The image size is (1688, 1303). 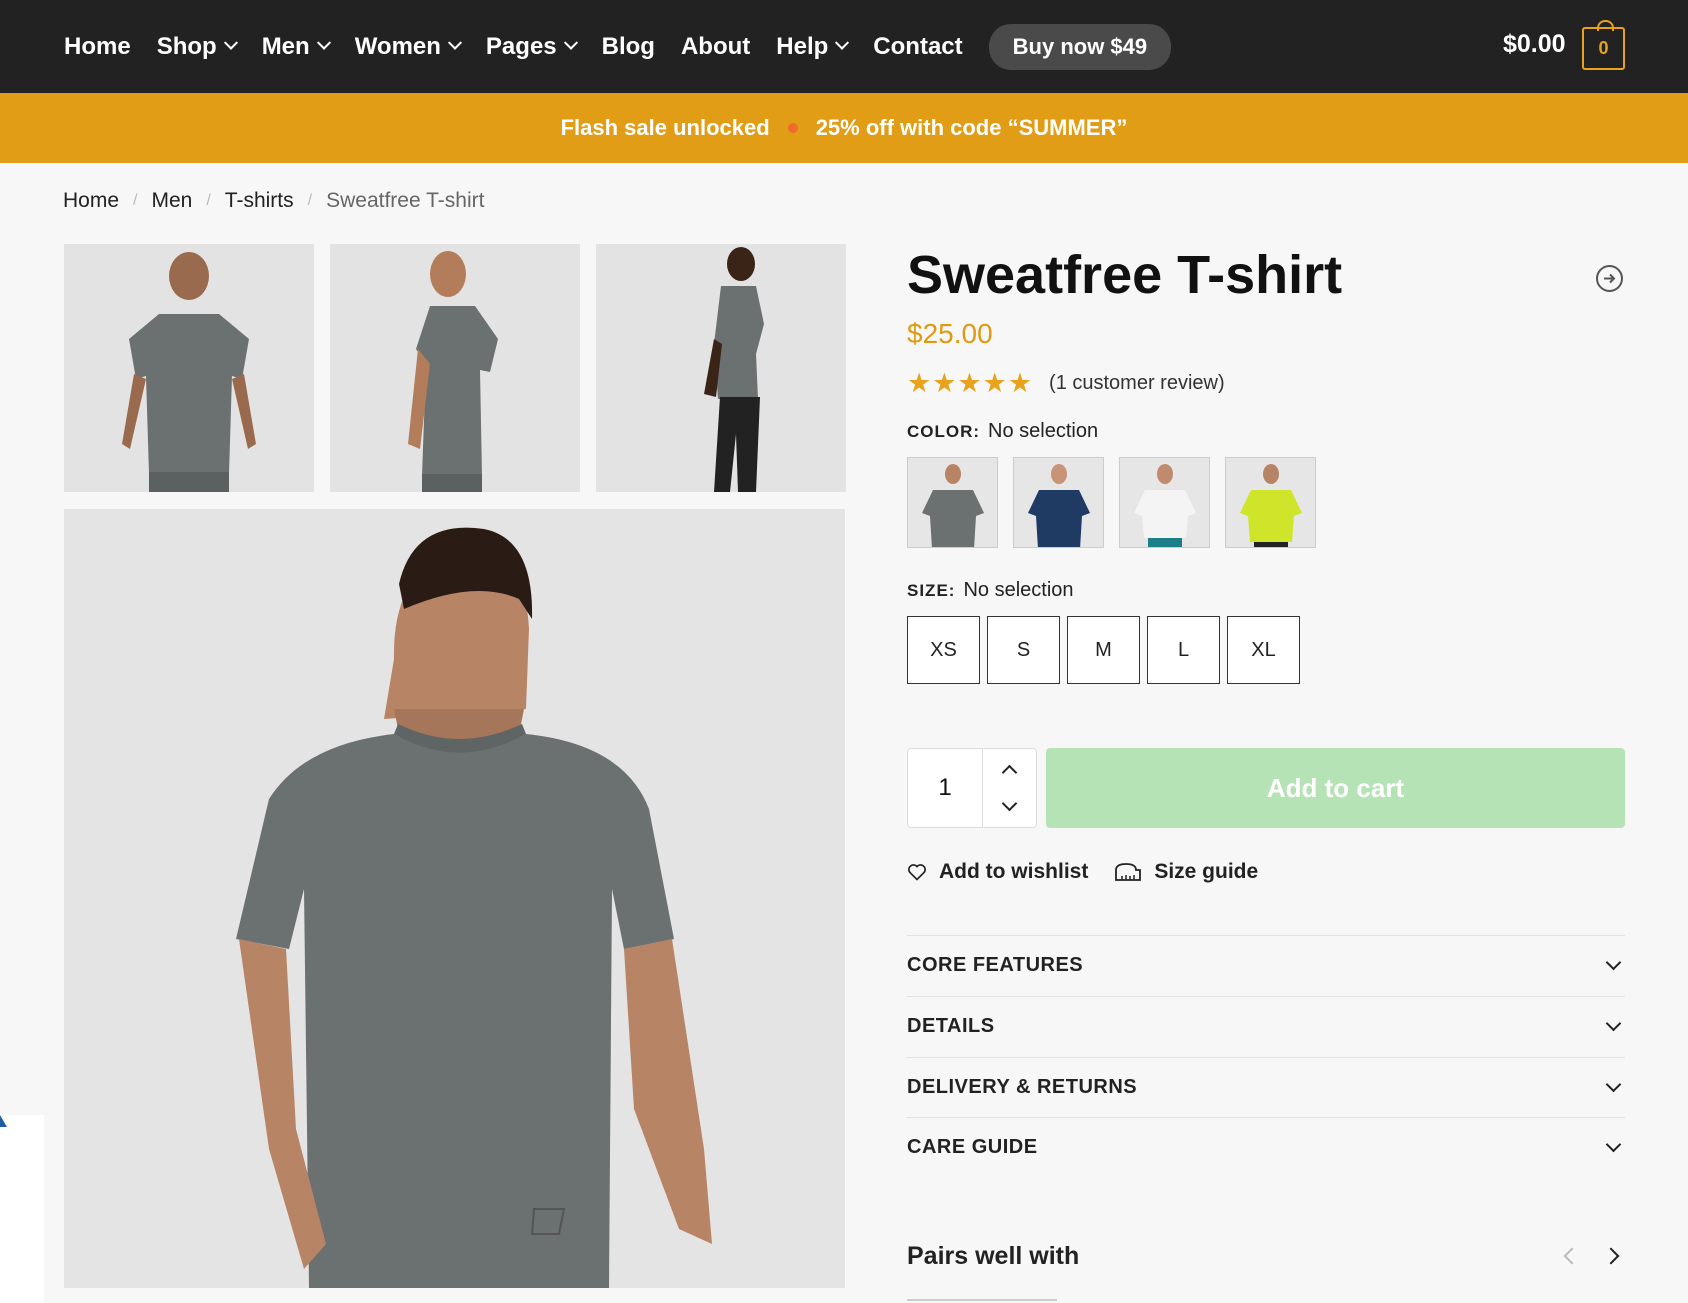 I want to click on carousel-indicator, so click(x=982, y=1300).